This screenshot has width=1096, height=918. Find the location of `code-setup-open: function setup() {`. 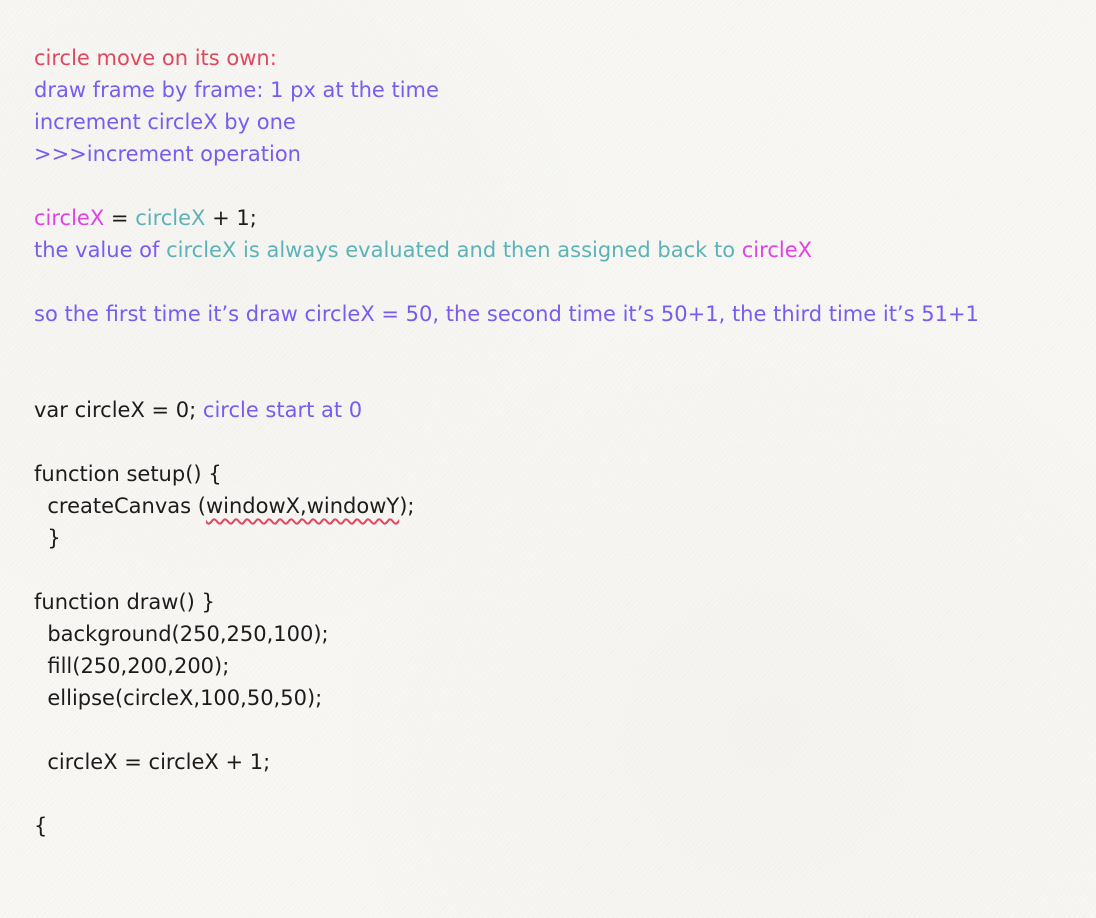

code-setup-open: function setup() { is located at coordinates (128, 474).